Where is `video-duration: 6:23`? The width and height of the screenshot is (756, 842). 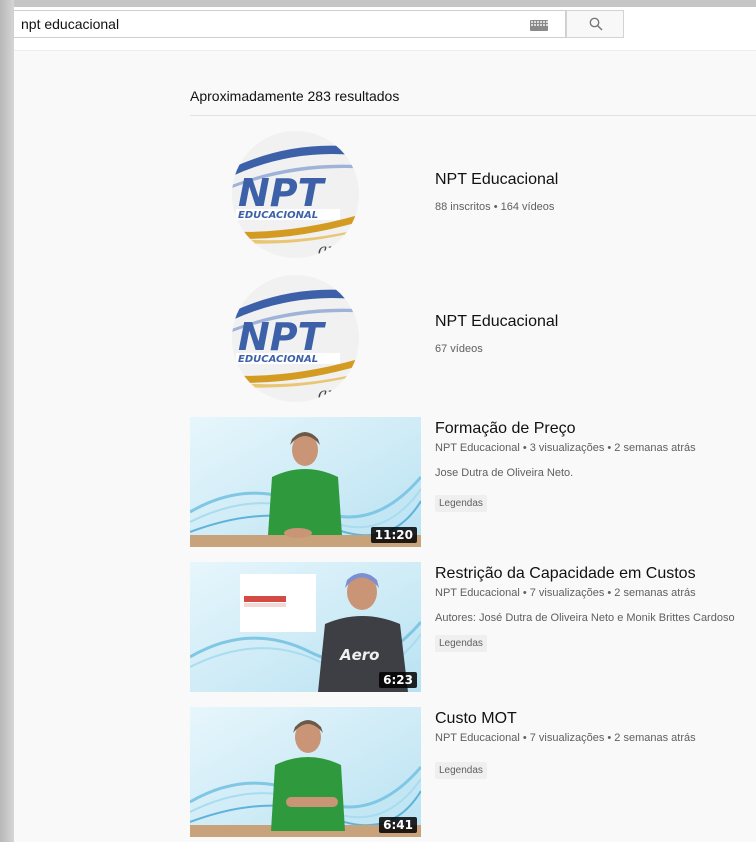 video-duration: 6:23 is located at coordinates (398, 680).